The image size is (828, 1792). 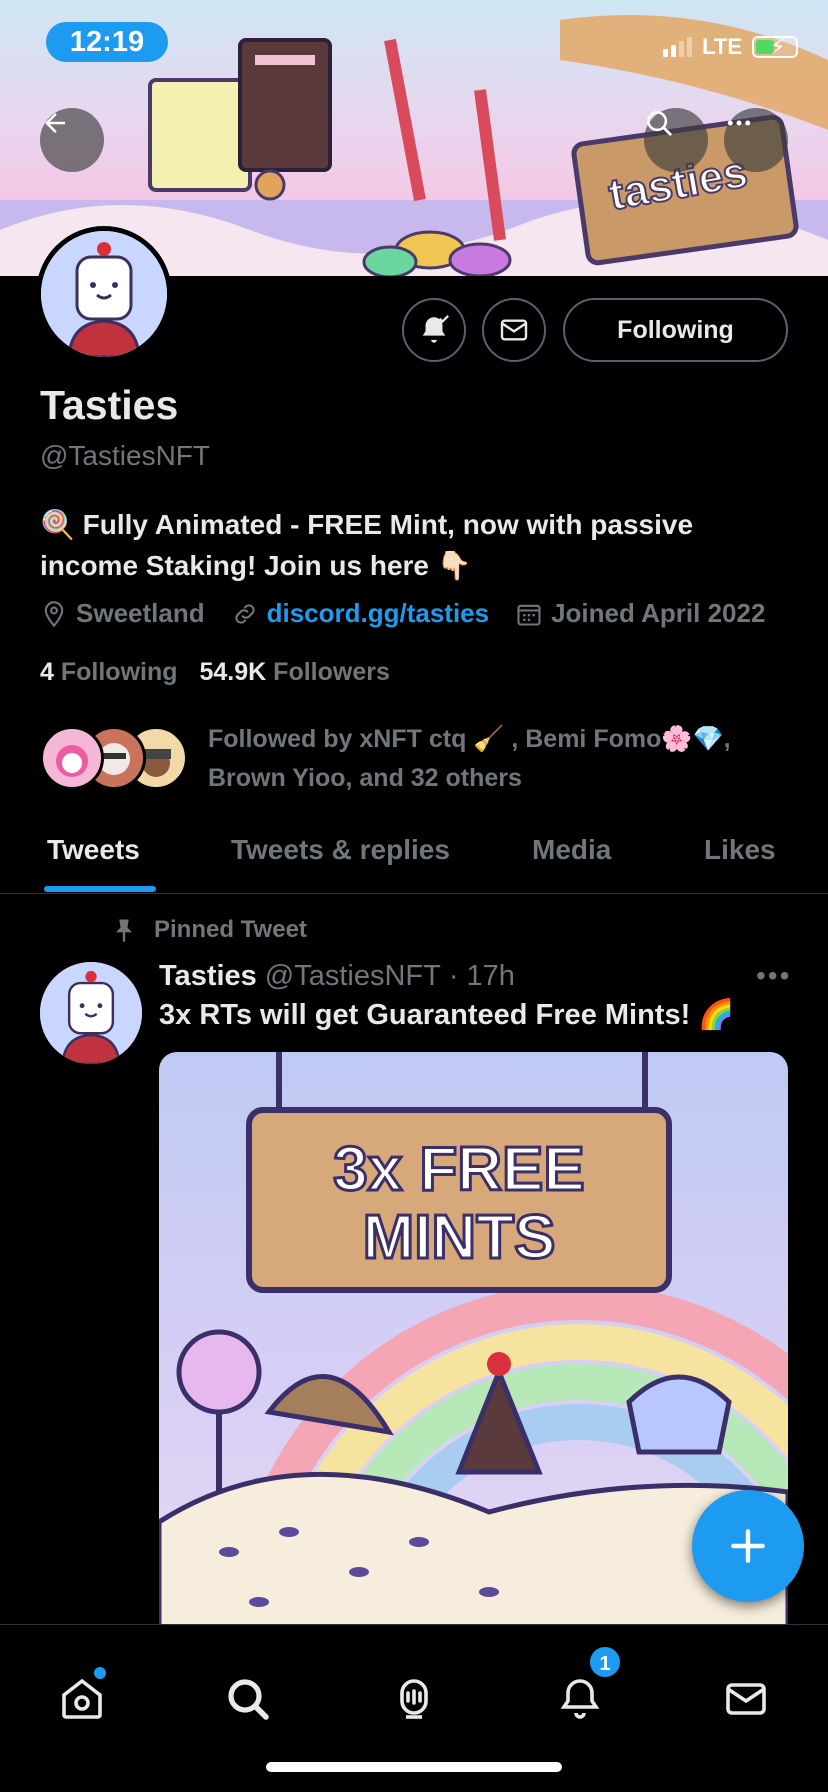 What do you see at coordinates (580, 1699) in the screenshot?
I see `bell-icon` at bounding box center [580, 1699].